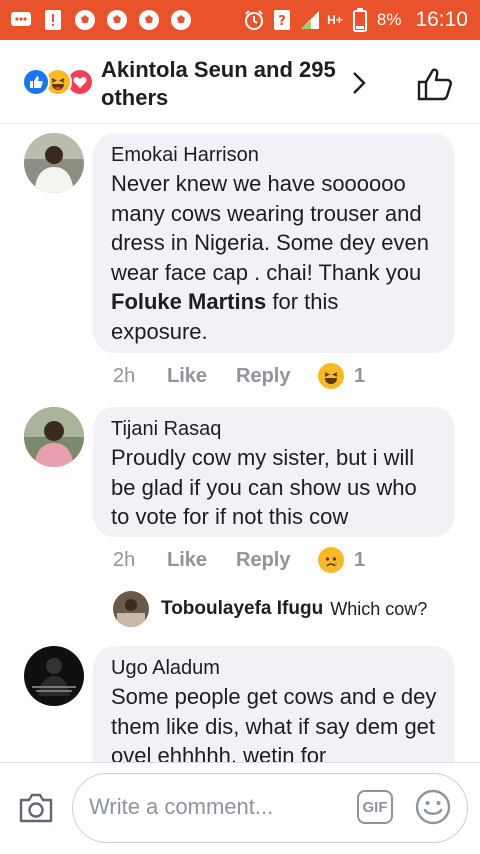 The image size is (480, 854). I want to click on comment-author: Ugo Aladum, so click(274, 668).